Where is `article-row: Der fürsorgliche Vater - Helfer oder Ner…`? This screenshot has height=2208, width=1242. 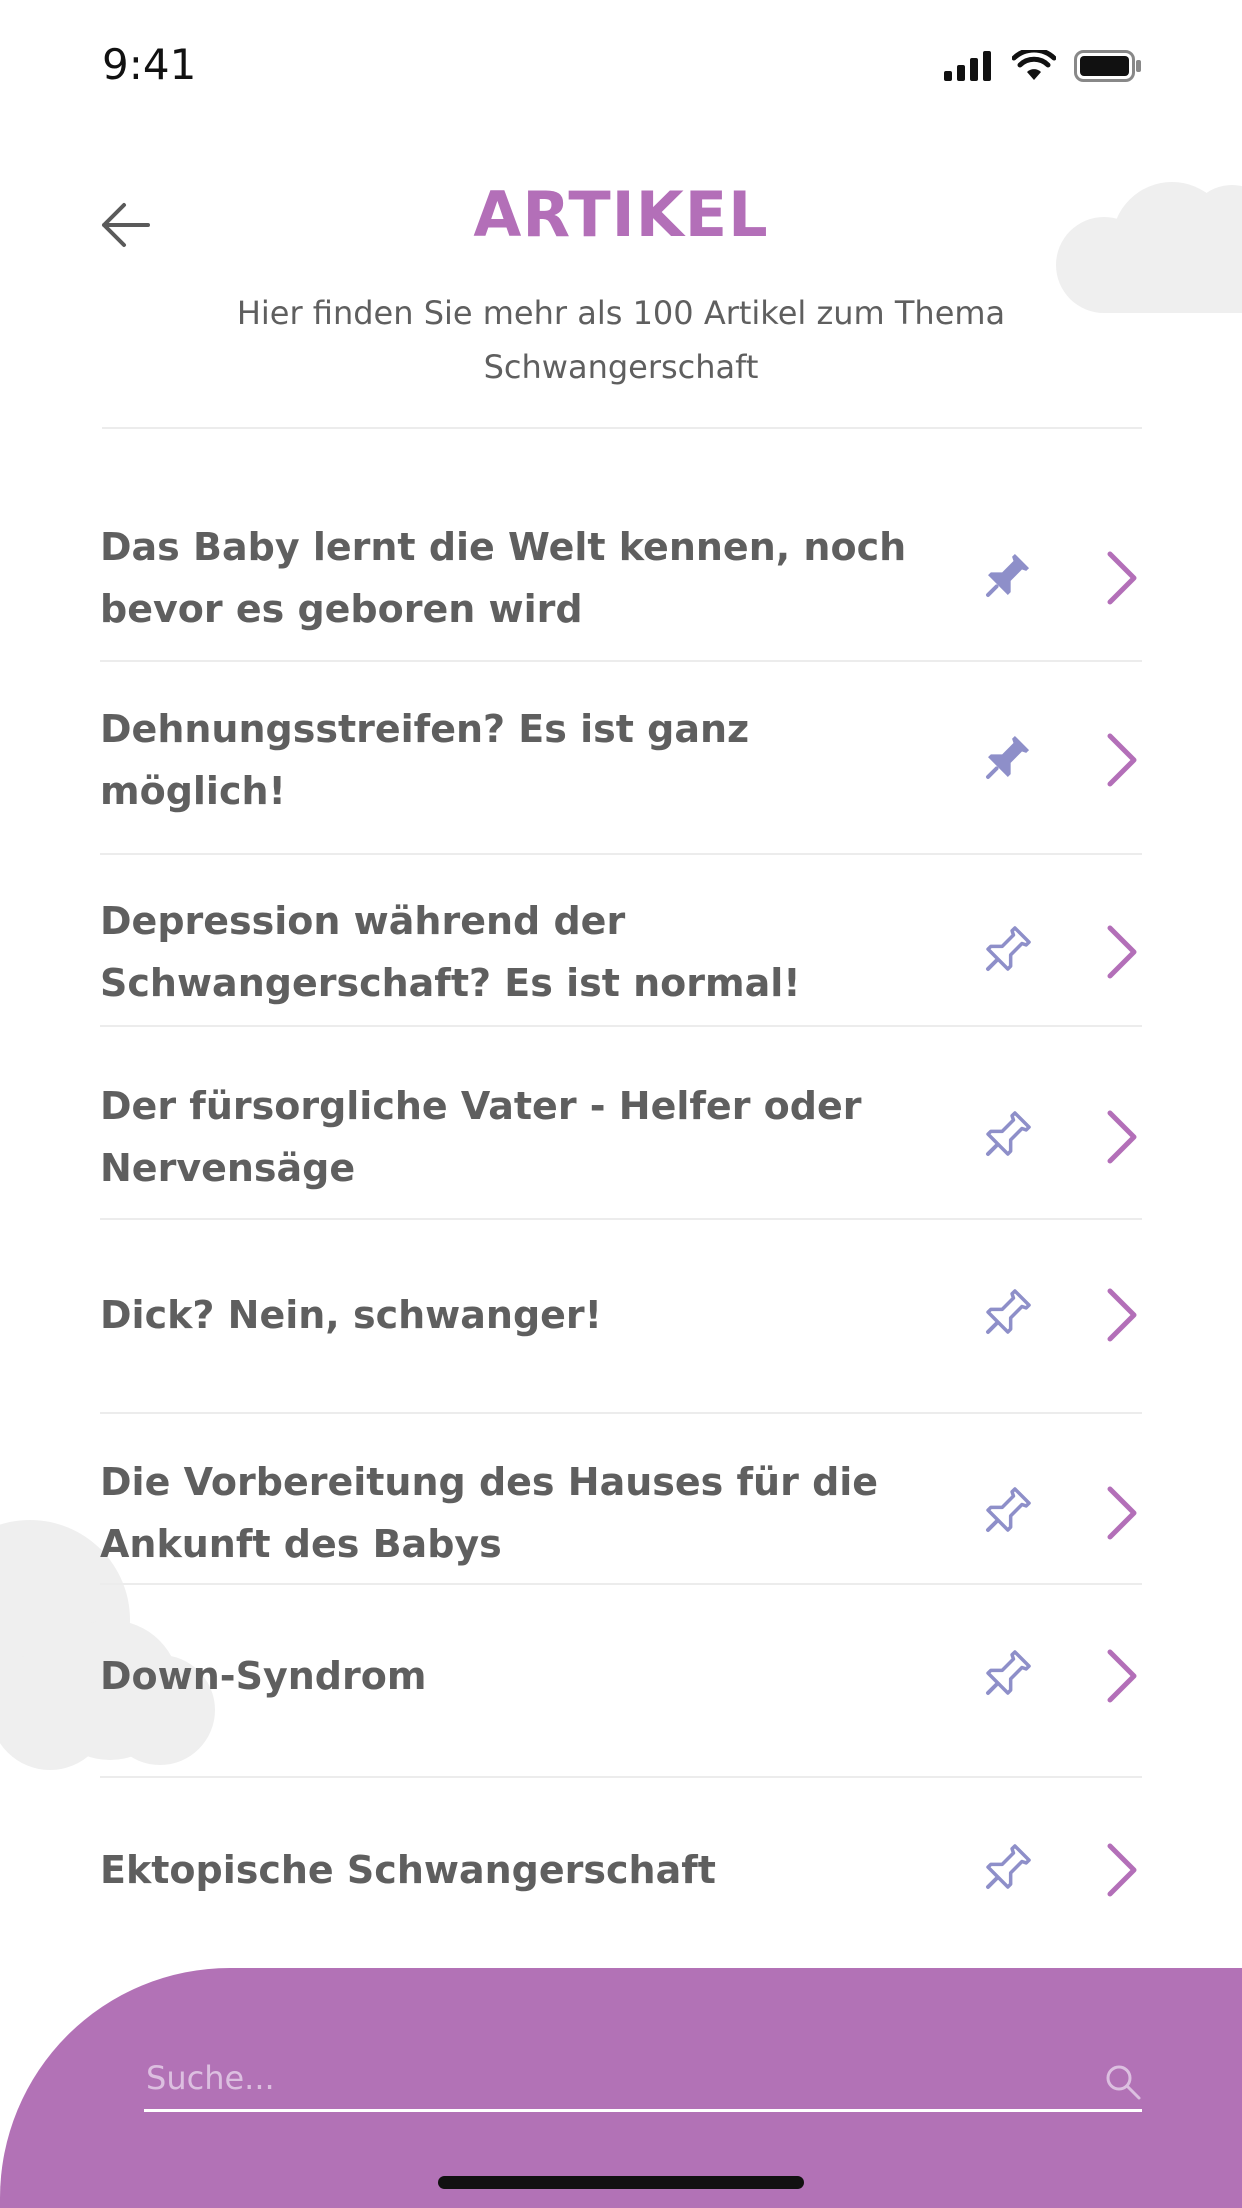 article-row: Der fürsorgliche Vater - Helfer oder Ner… is located at coordinates (621, 1137).